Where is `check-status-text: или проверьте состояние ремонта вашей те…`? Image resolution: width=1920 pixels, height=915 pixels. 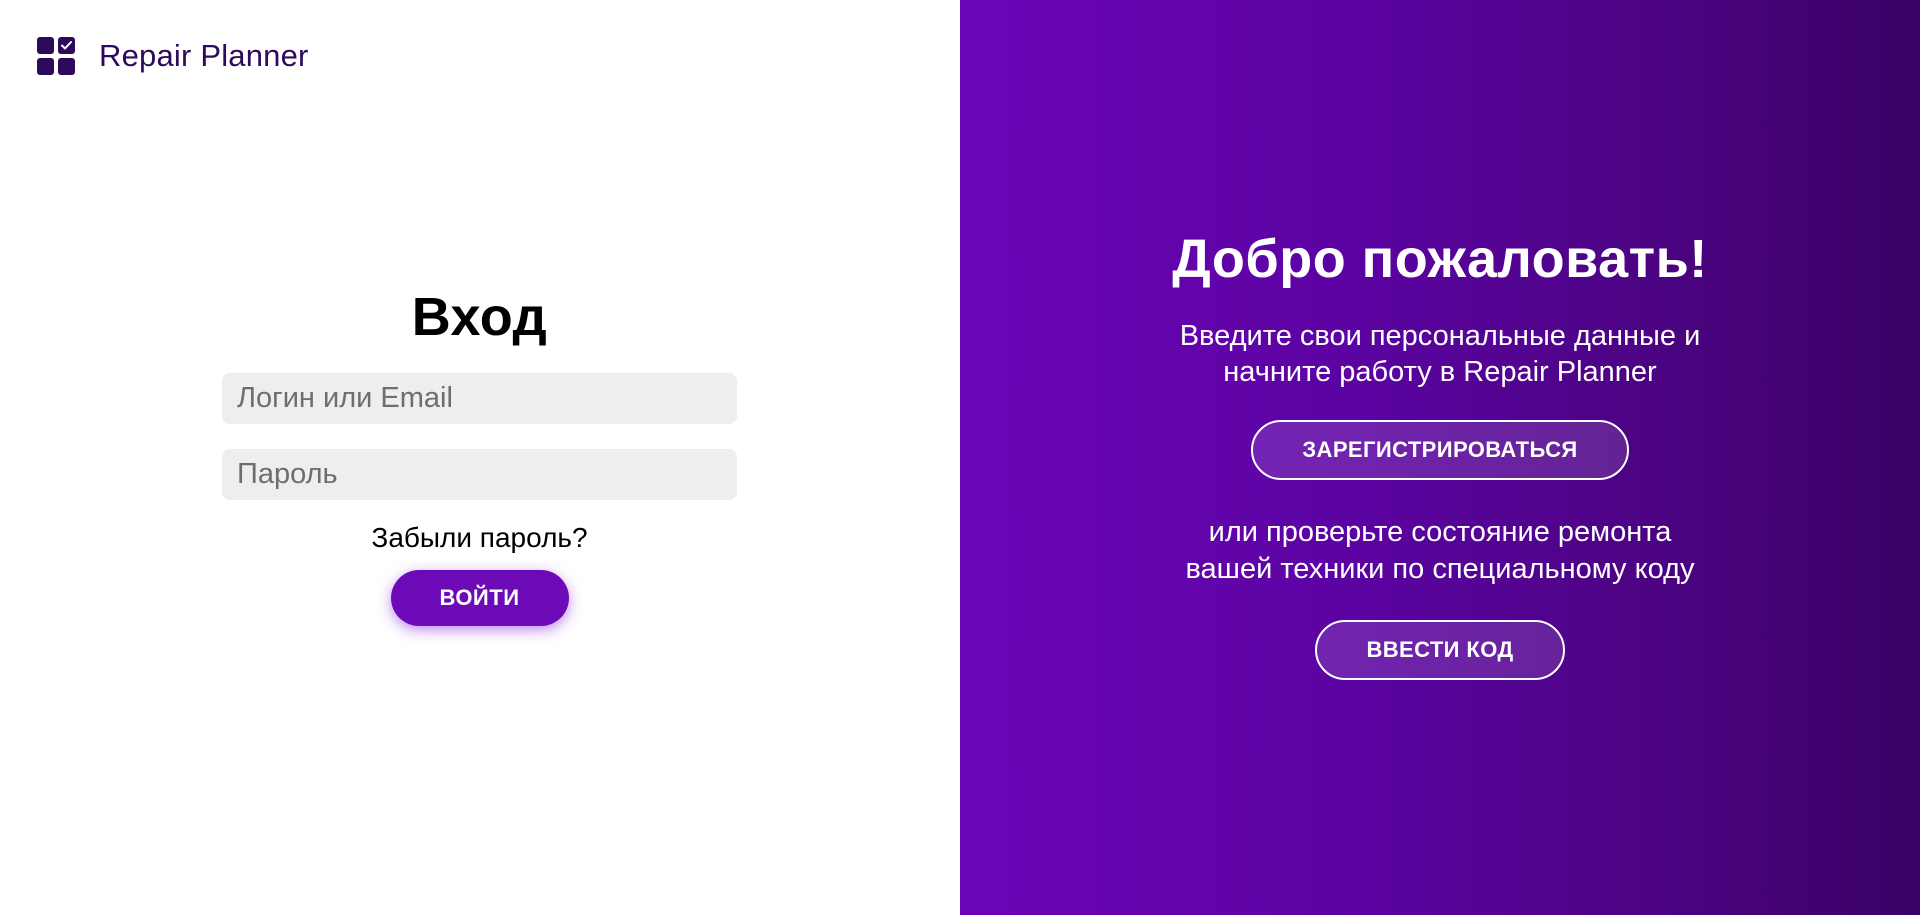 check-status-text: или проверьте состояние ремонта вашей те… is located at coordinates (1440, 550).